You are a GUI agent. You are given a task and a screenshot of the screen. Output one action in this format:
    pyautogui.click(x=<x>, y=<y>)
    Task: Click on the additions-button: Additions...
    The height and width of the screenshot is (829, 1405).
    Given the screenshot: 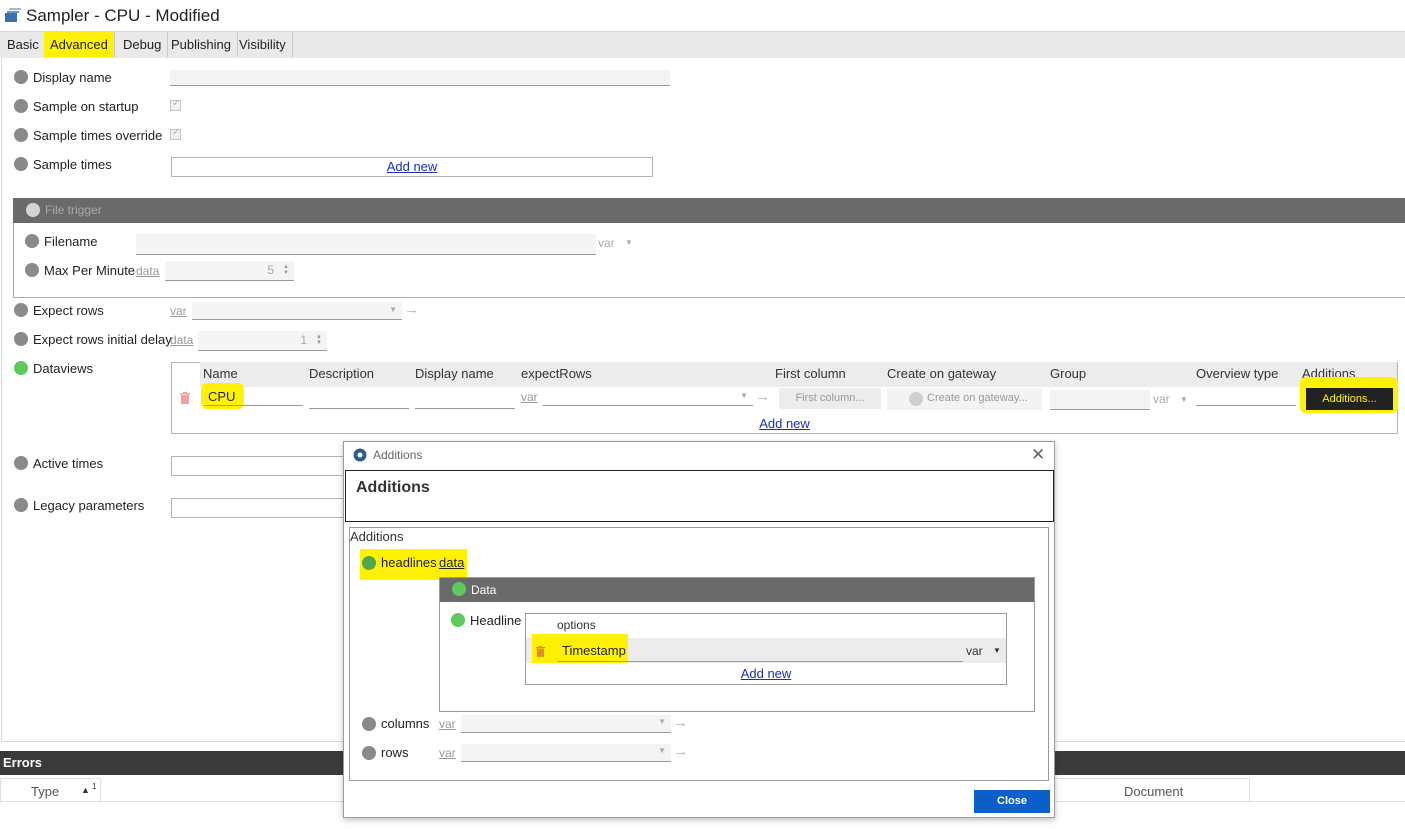 What is the action you would take?
    pyautogui.click(x=1349, y=399)
    